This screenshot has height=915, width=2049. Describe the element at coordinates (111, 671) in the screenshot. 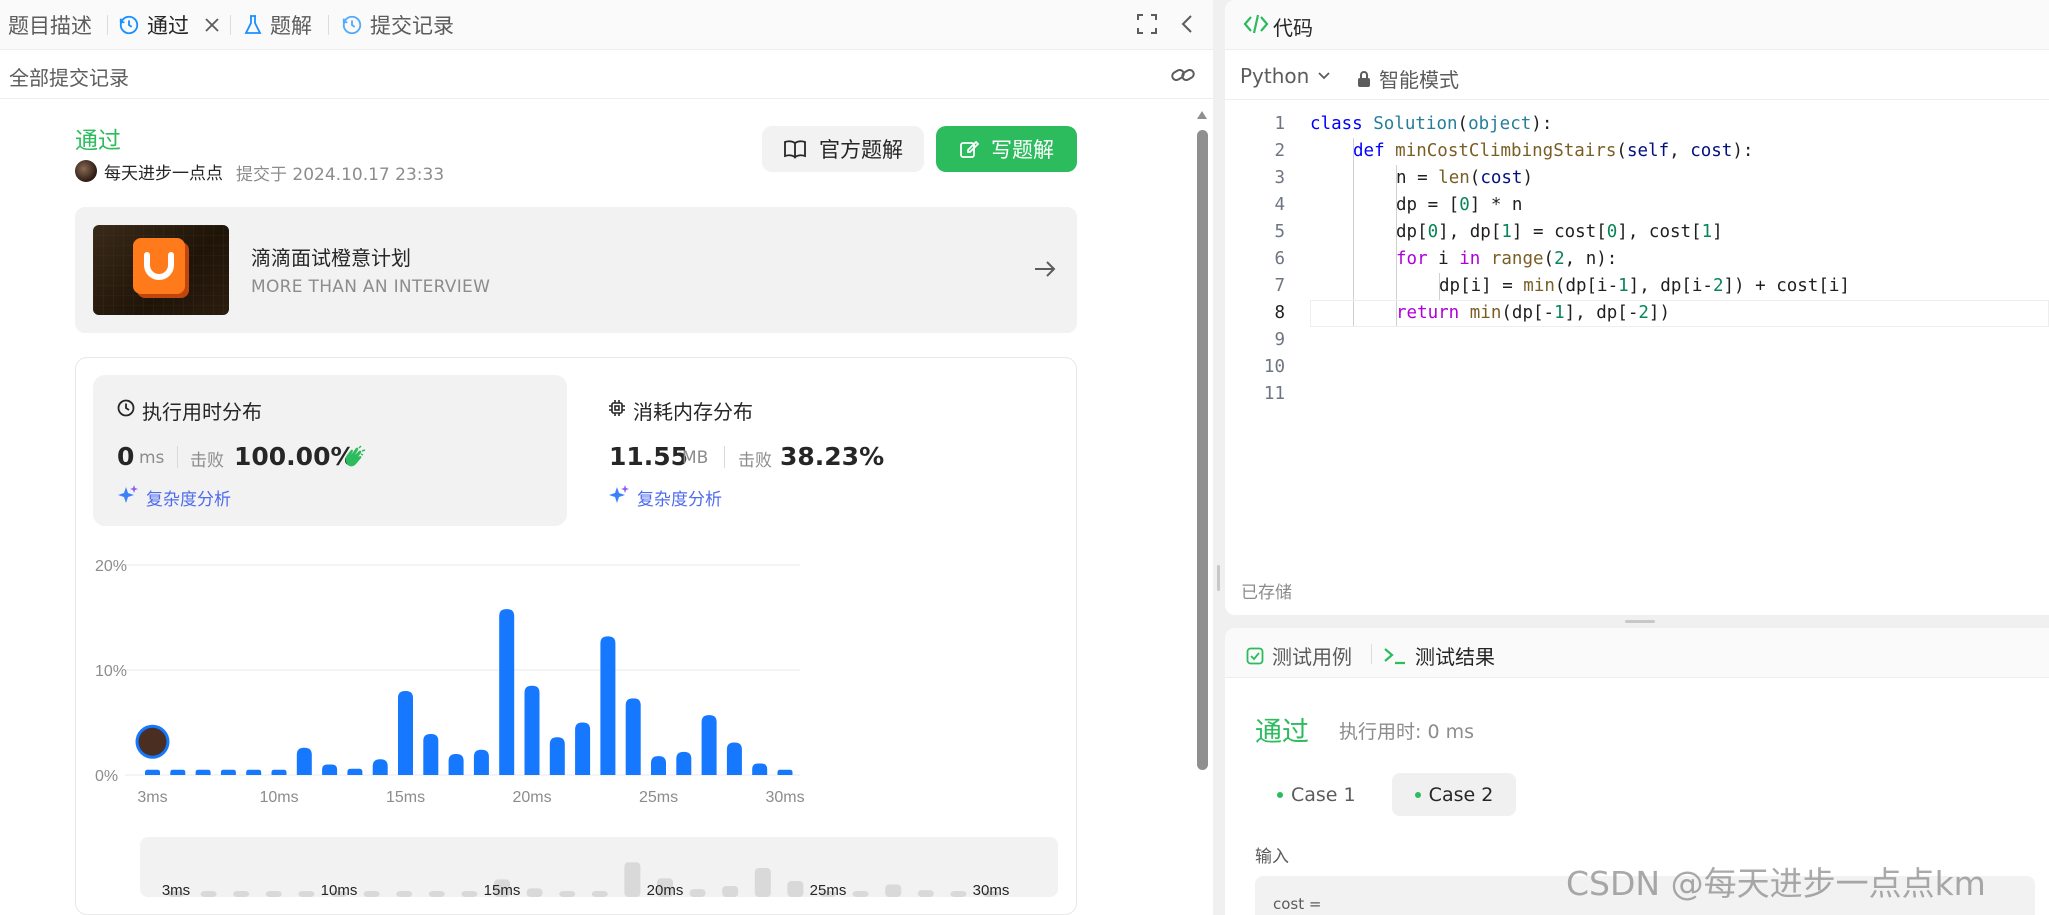

I see `y-tick-label: 10%` at that location.